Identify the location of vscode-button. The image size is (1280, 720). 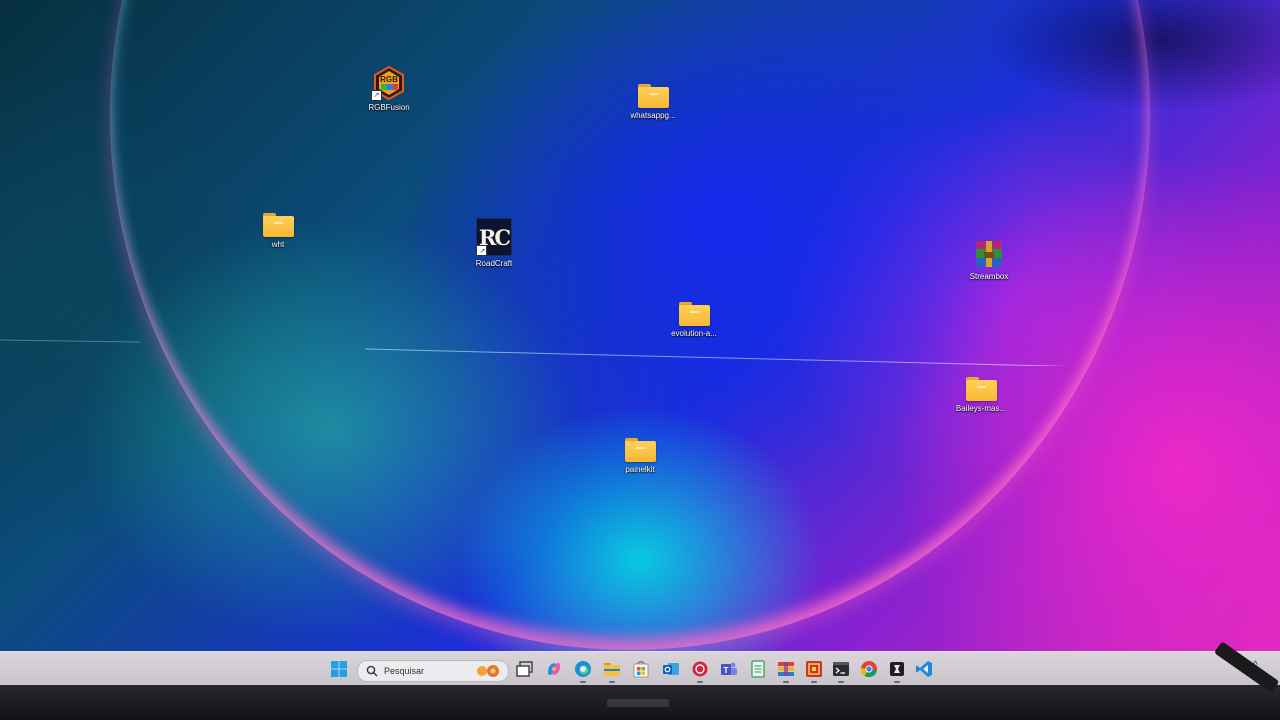
(924, 669).